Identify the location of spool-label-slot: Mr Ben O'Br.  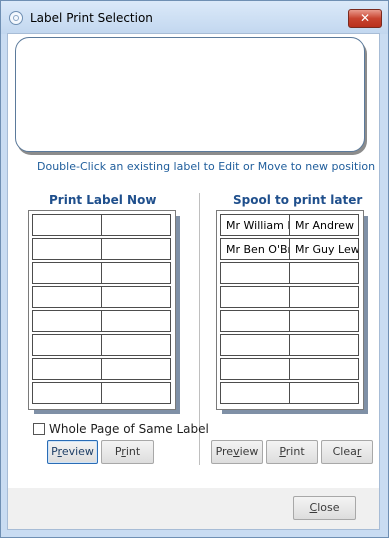
(255, 249).